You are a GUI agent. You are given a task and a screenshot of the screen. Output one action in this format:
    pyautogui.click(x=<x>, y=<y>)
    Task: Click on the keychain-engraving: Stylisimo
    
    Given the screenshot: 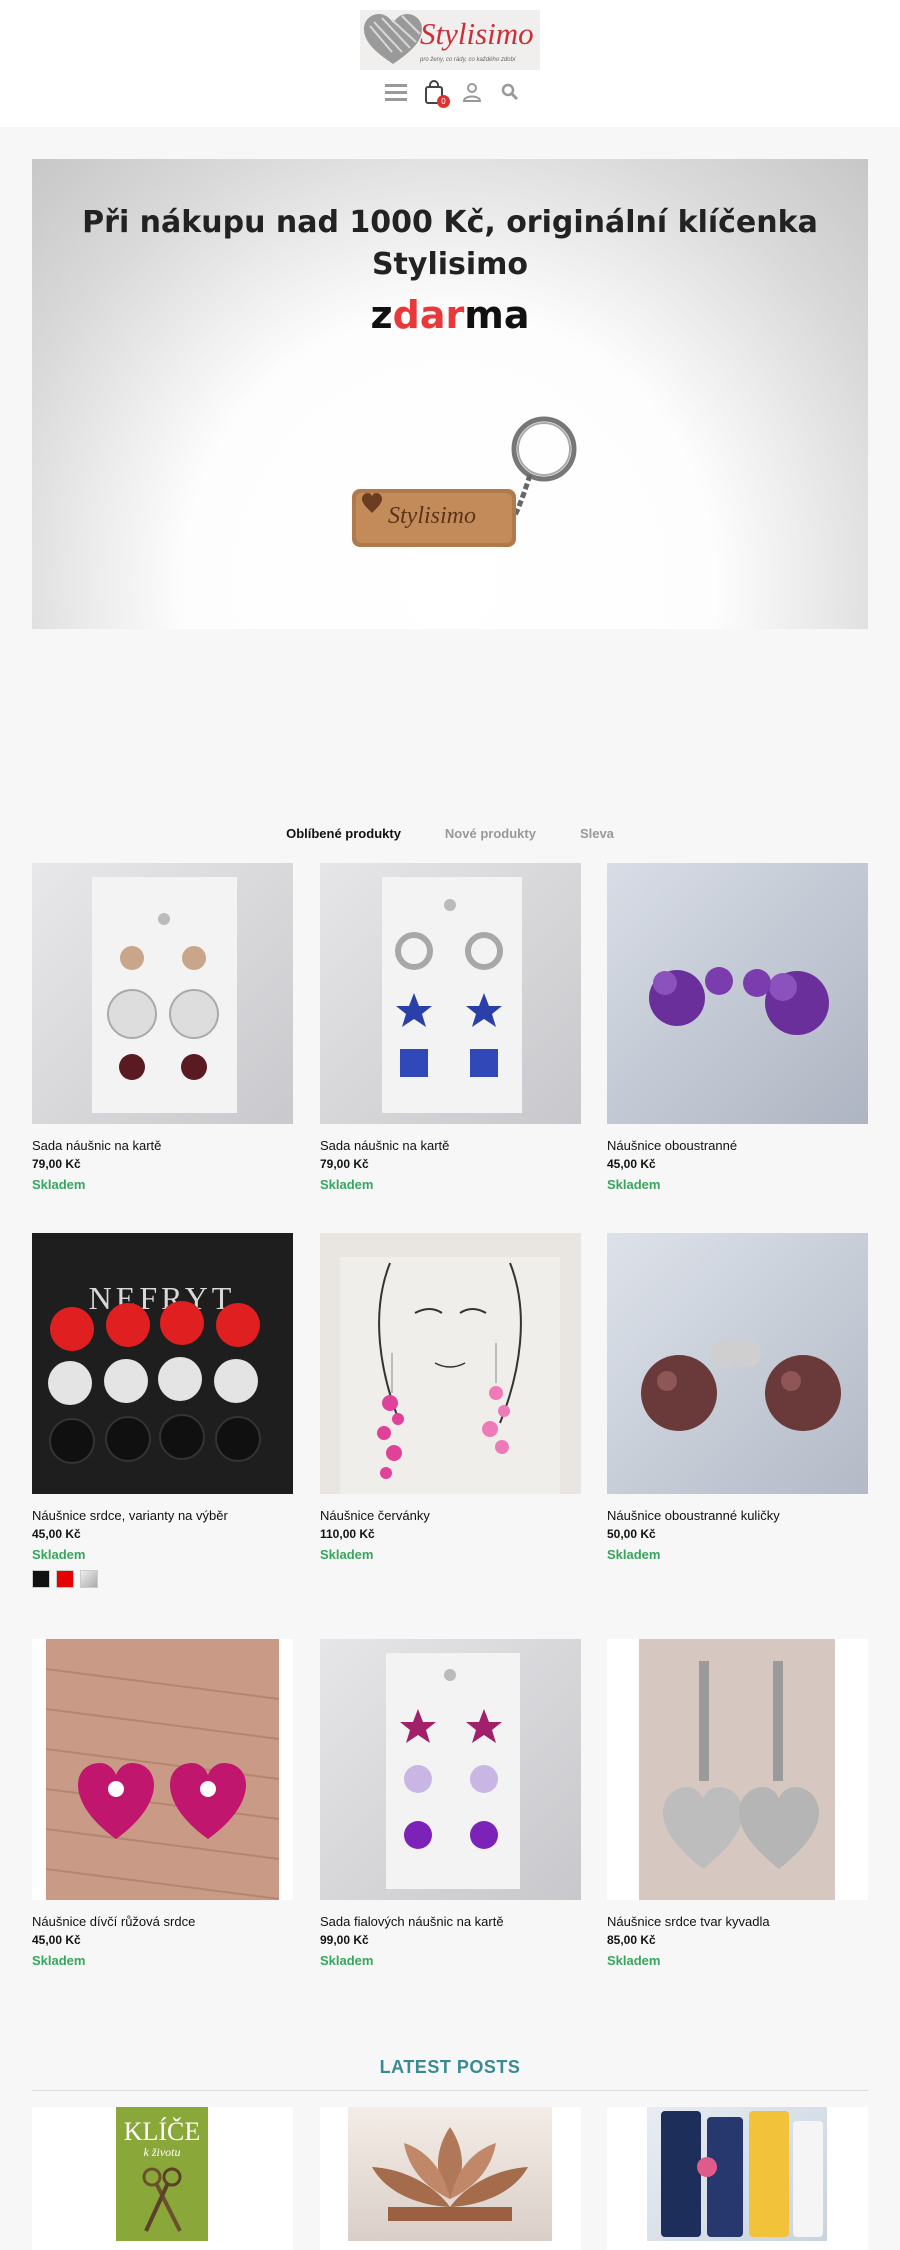 What is the action you would take?
    pyautogui.click(x=432, y=516)
    